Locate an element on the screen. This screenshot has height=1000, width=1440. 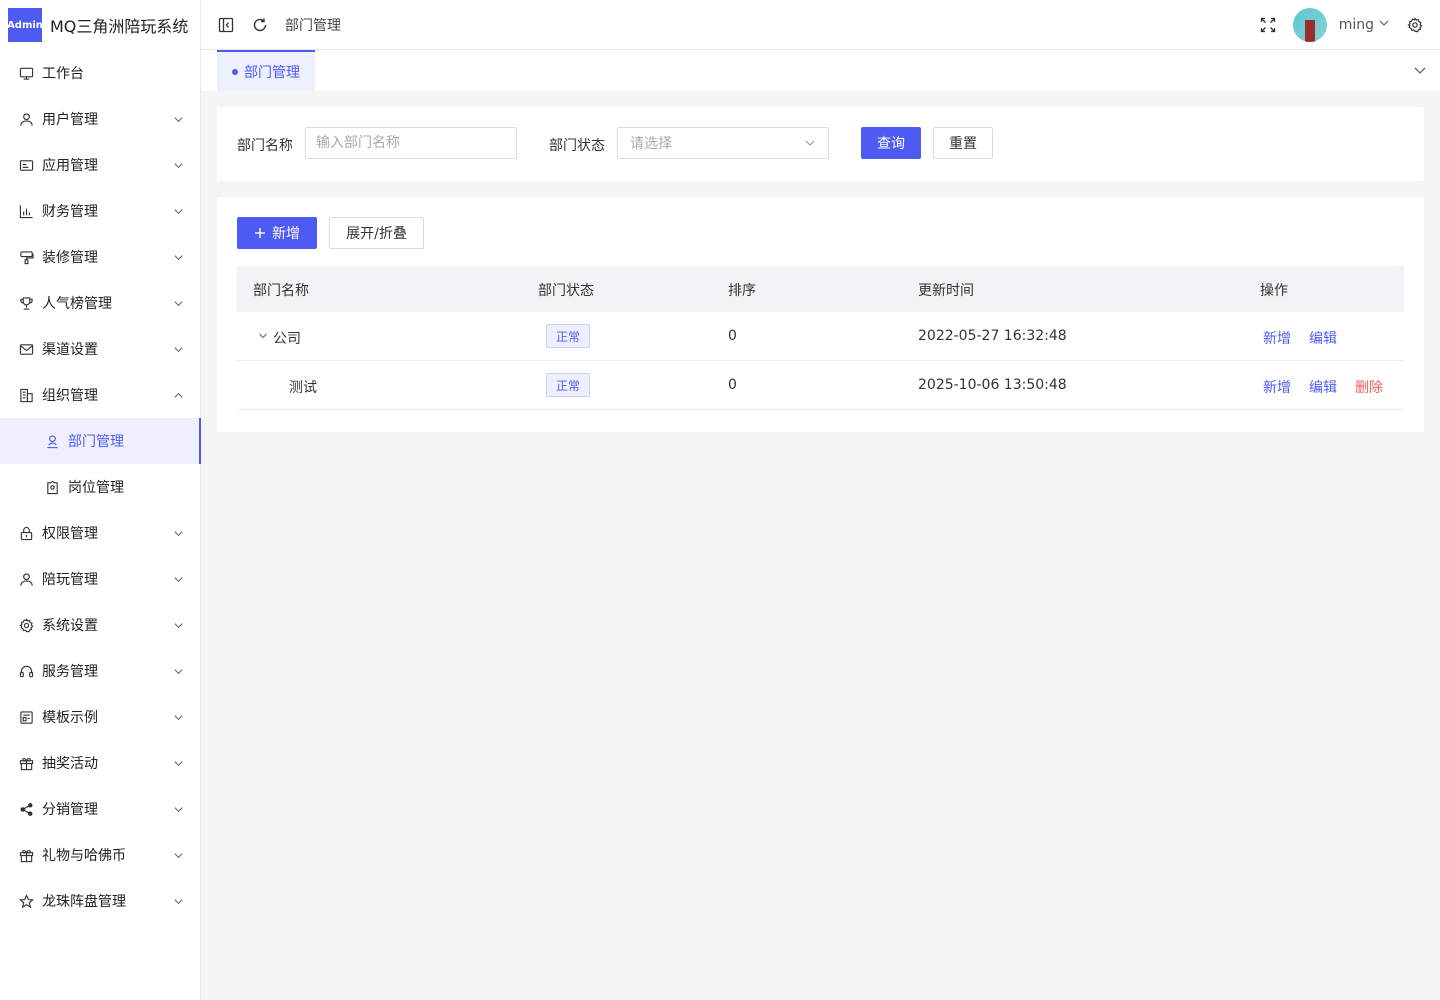
refresh-icon is located at coordinates (260, 25).